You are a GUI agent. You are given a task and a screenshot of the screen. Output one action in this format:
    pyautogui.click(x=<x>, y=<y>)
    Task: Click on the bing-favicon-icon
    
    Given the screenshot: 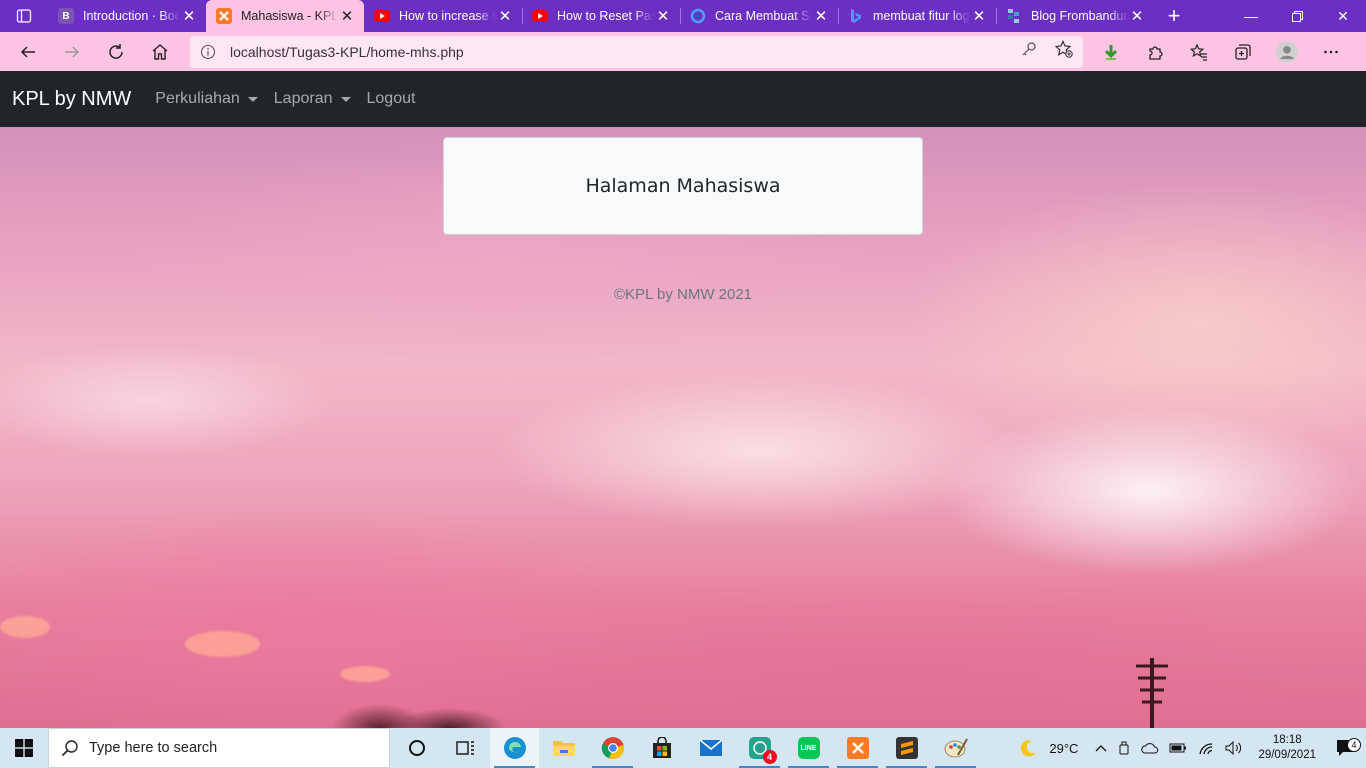 What is the action you would take?
    pyautogui.click(x=856, y=16)
    